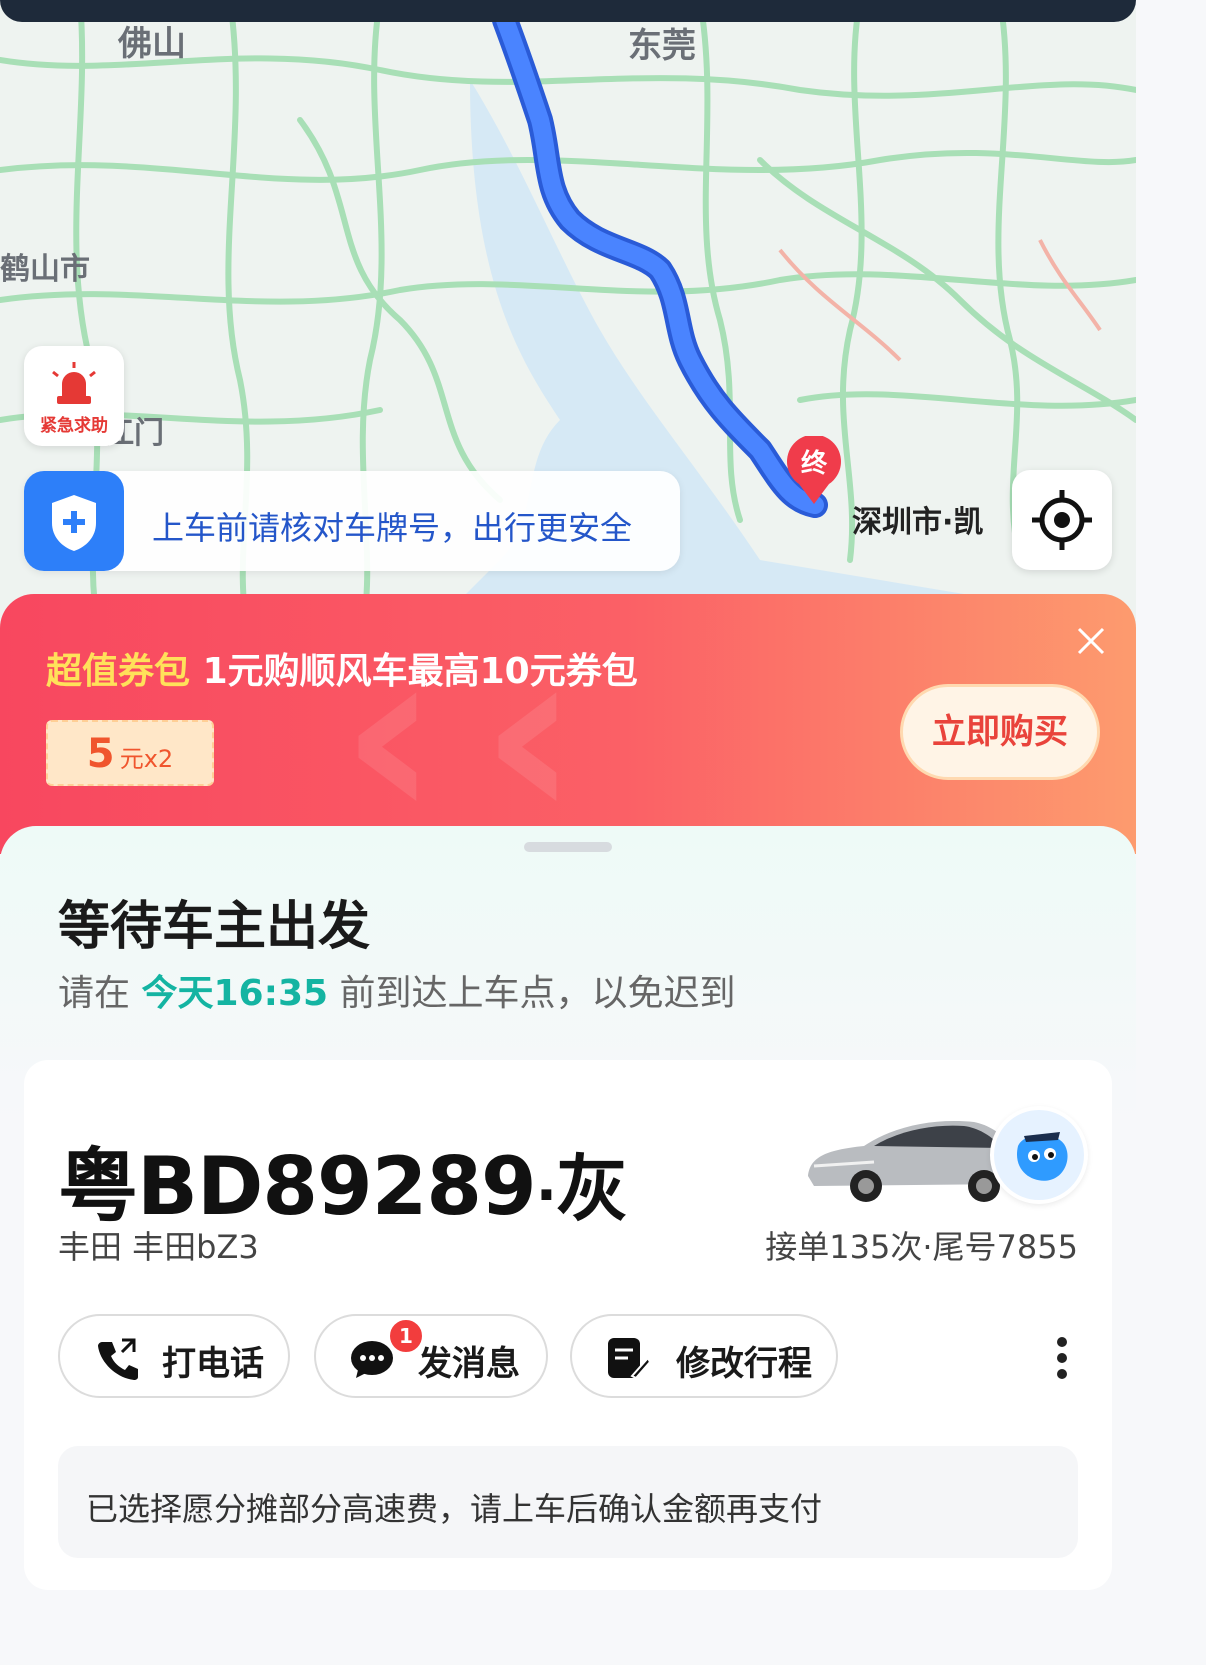 This screenshot has width=1206, height=1665. Describe the element at coordinates (100, 754) in the screenshot. I see `coupon-value: 5` at that location.